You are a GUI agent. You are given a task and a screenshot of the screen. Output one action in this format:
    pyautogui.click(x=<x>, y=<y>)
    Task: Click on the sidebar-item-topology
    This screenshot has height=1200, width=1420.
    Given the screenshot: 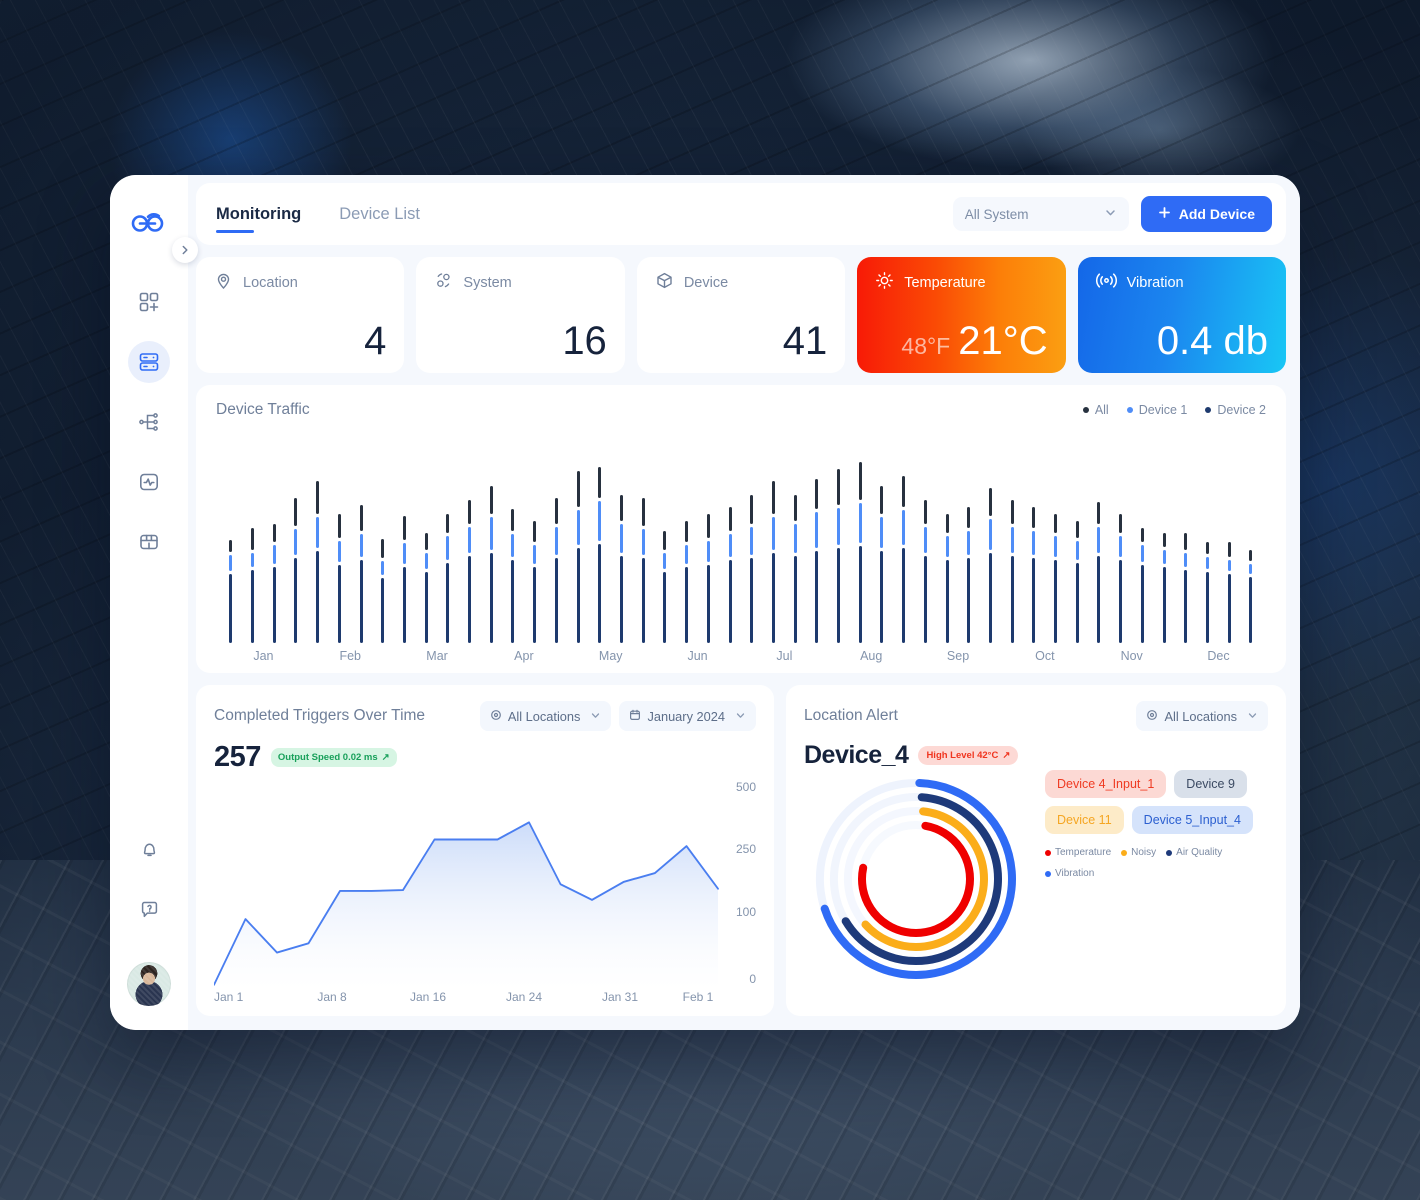 What is the action you would take?
    pyautogui.click(x=149, y=422)
    